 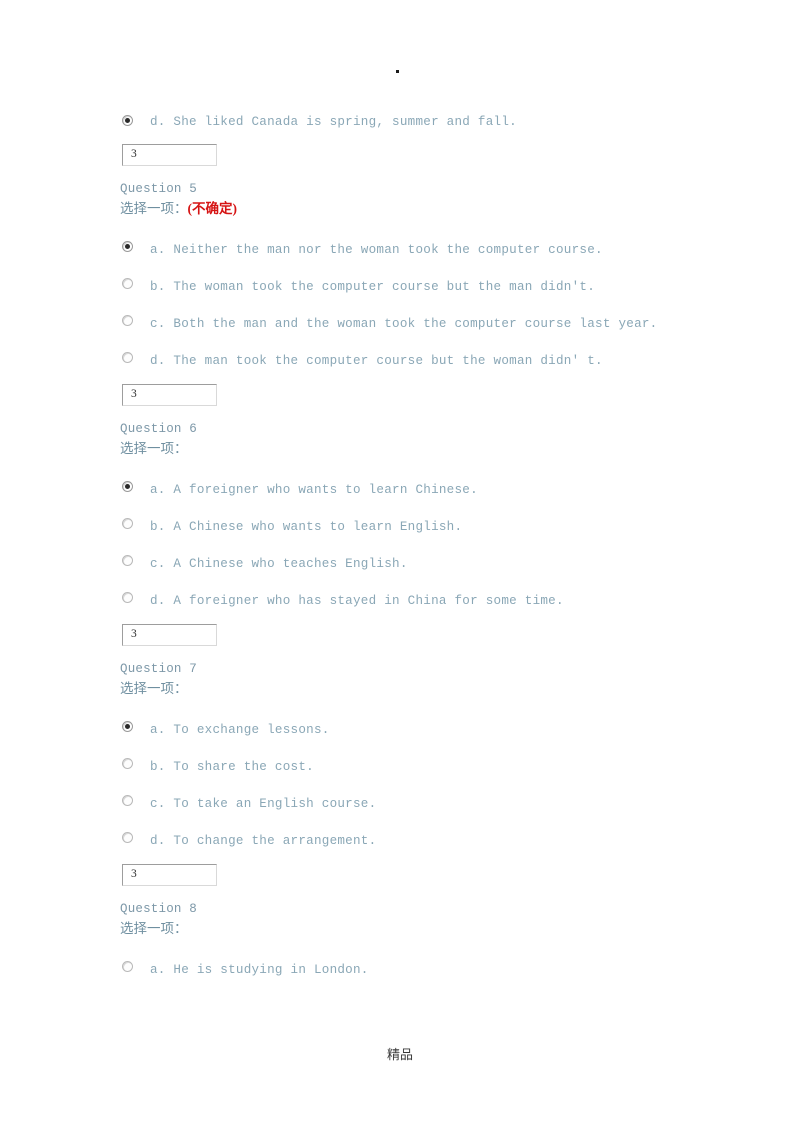 I want to click on option-label: a. To exchange lessons., so click(x=240, y=730).